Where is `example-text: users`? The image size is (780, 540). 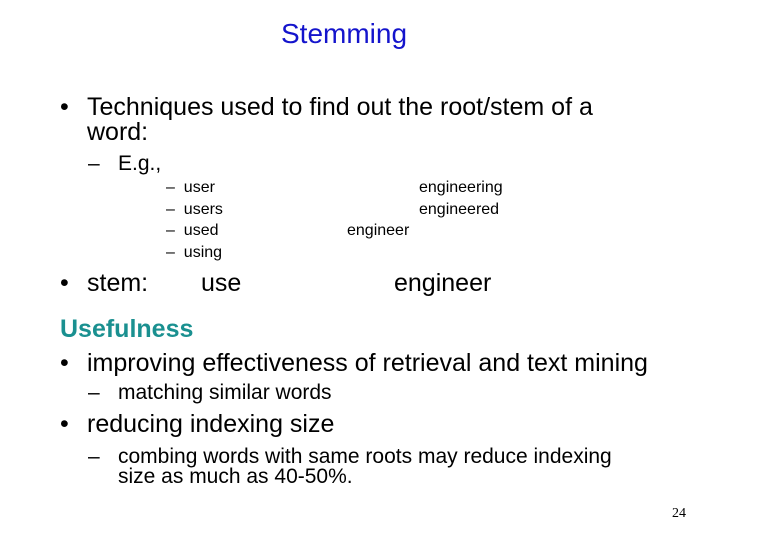
example-text: users is located at coordinates (203, 209).